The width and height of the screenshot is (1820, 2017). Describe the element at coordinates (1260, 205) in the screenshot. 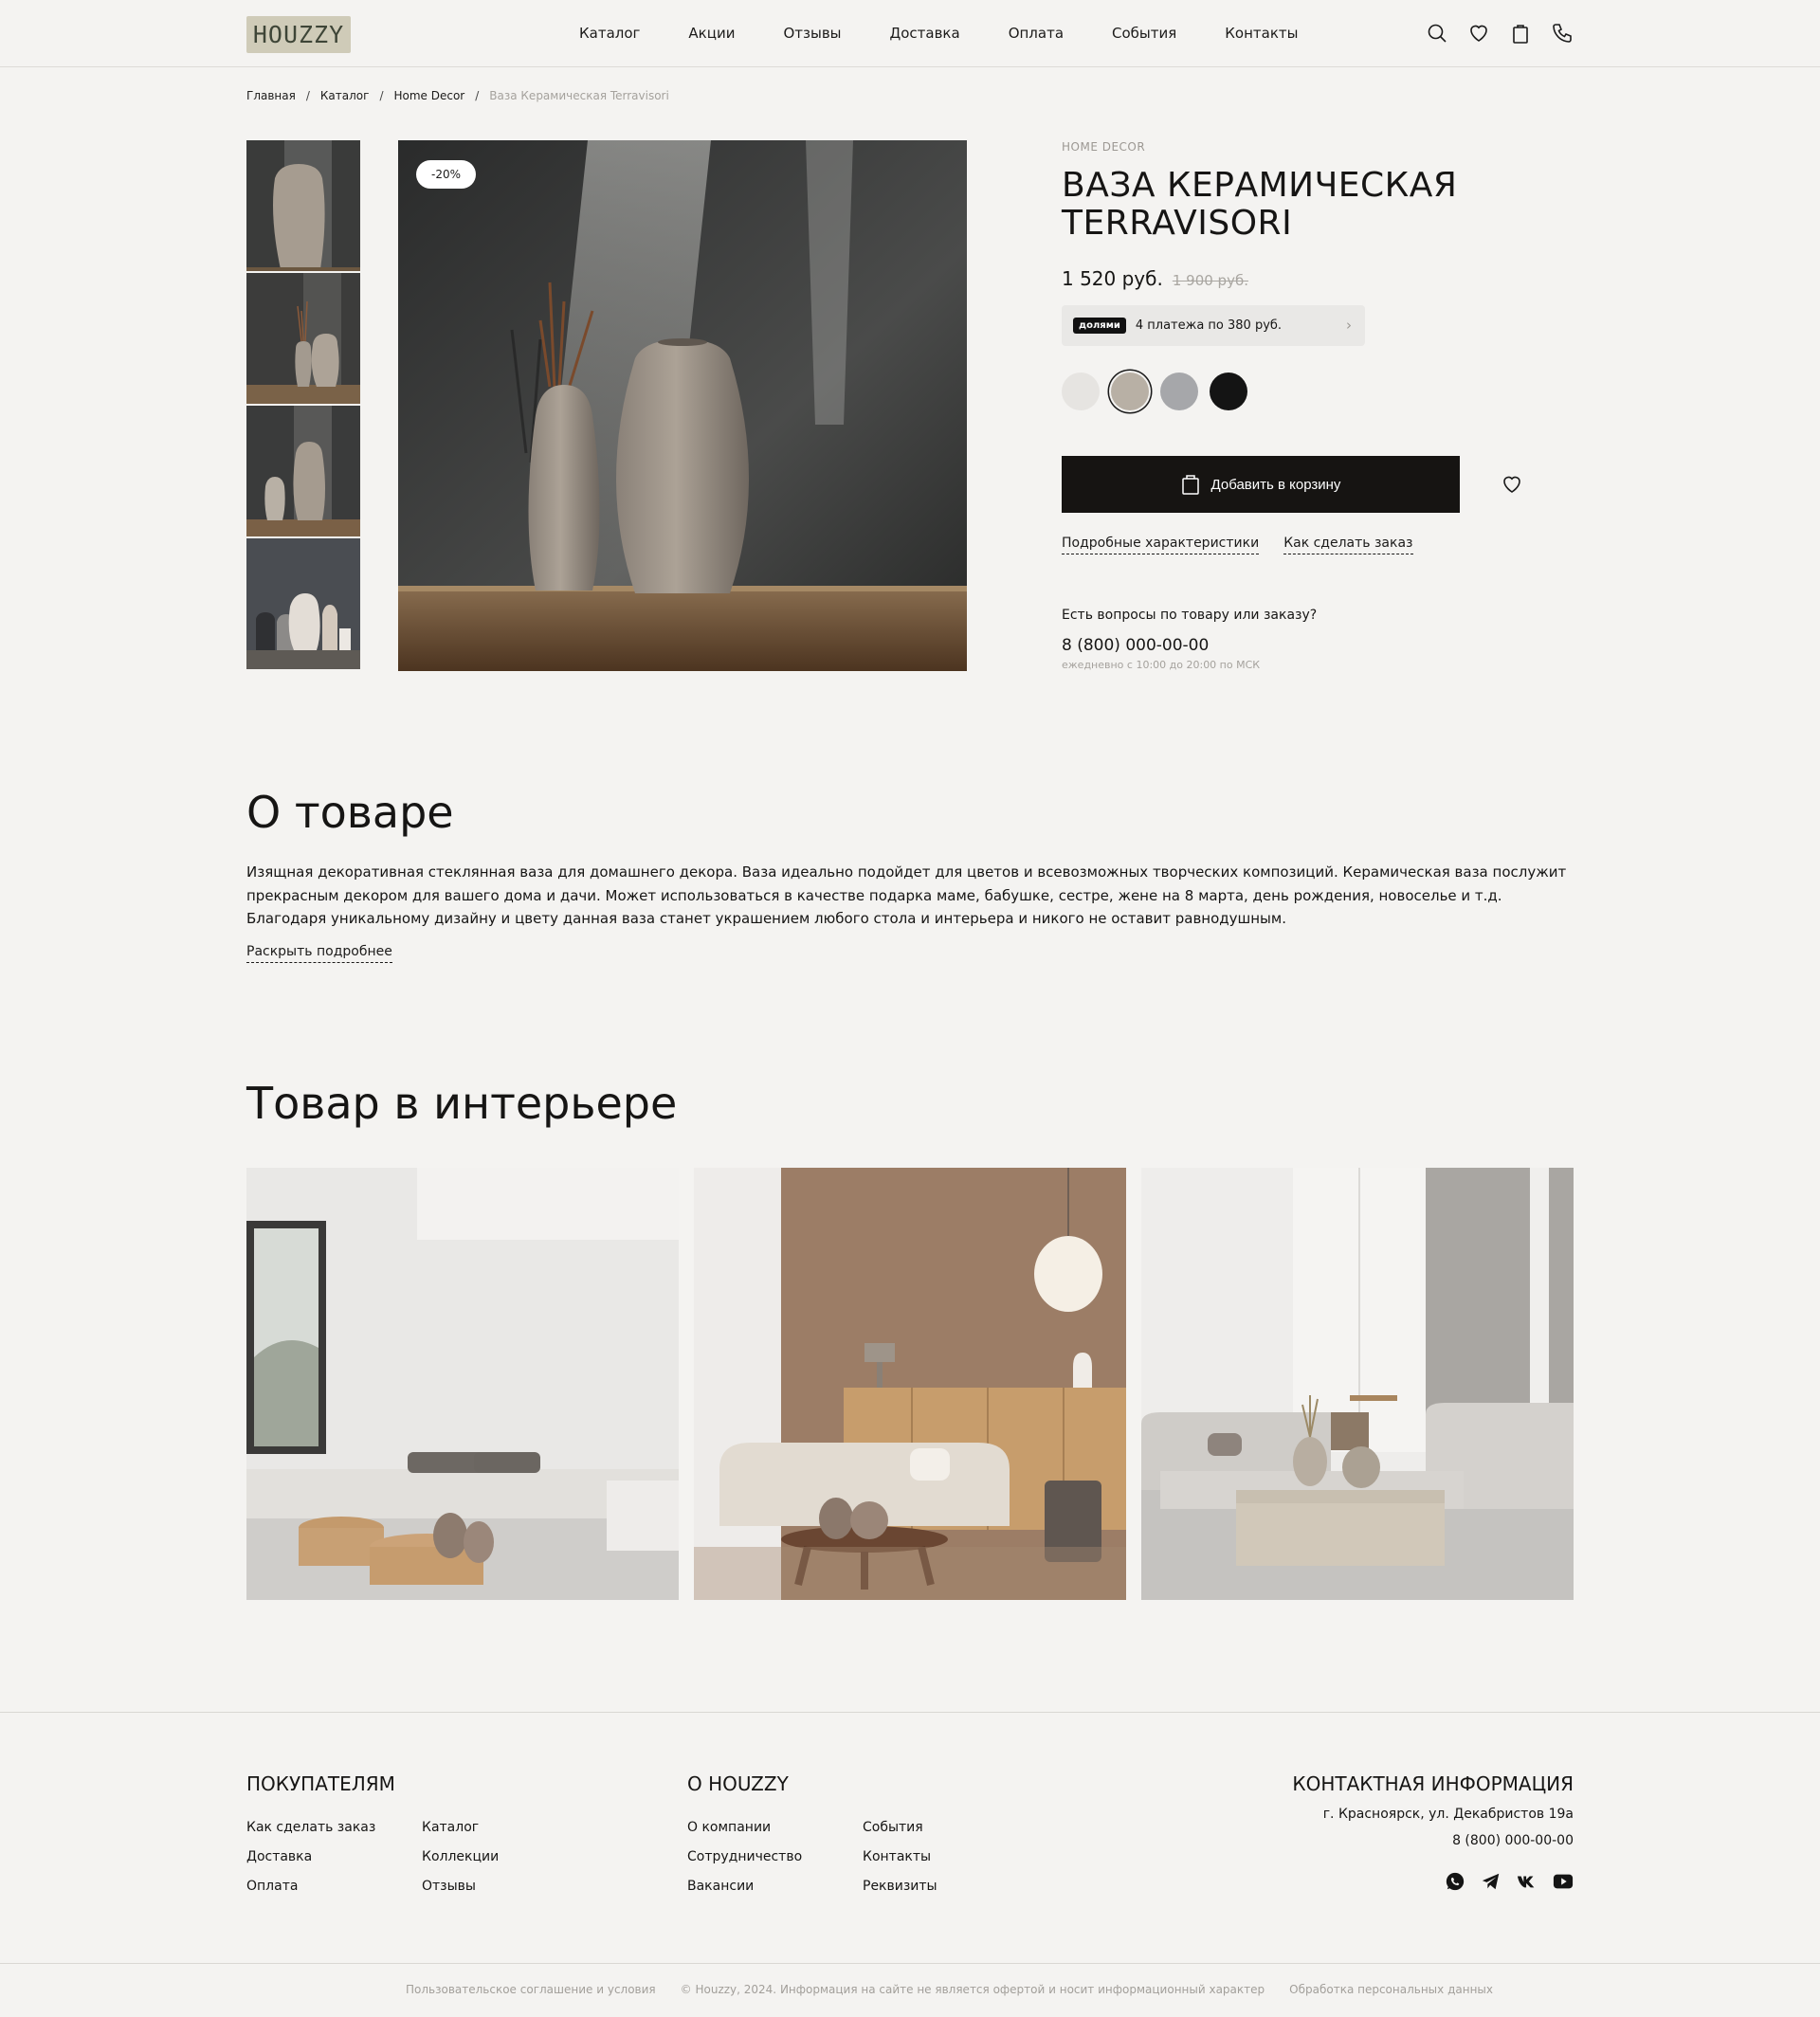

I see `product-title: ВАЗА КЕРАМИЧЕСКАЯ TERRAVISORI` at that location.